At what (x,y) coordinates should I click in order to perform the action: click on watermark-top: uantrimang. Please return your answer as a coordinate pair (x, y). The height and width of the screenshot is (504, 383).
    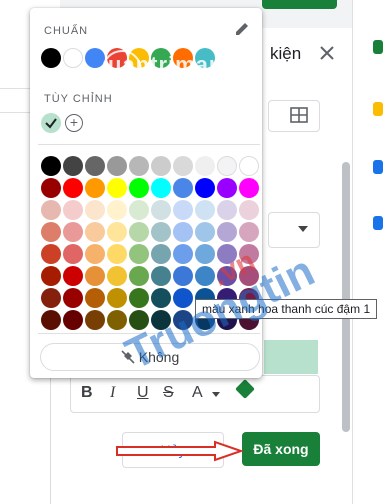
    Looking at the image, I should click on (173, 64).